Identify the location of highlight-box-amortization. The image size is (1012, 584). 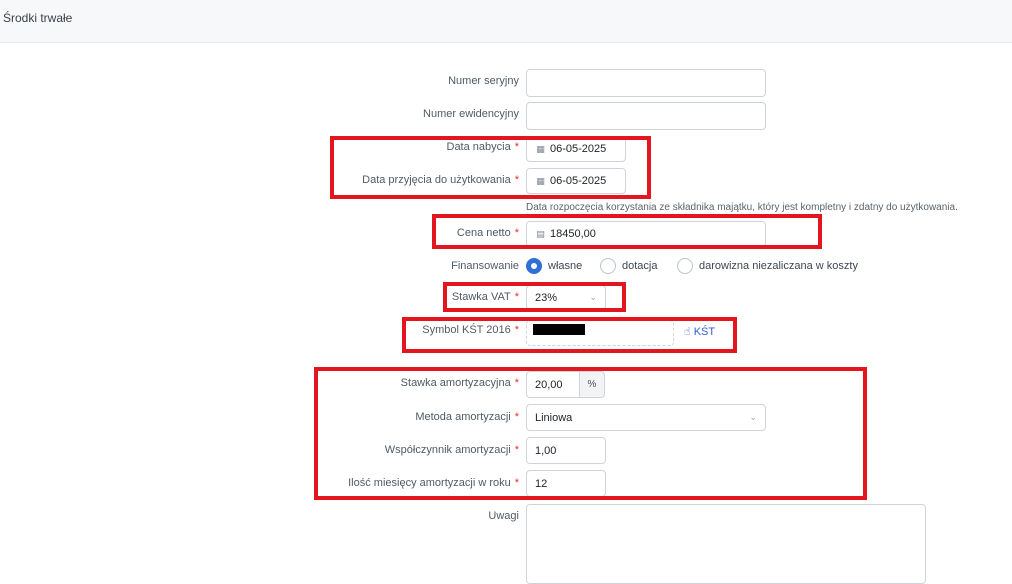
(590, 433).